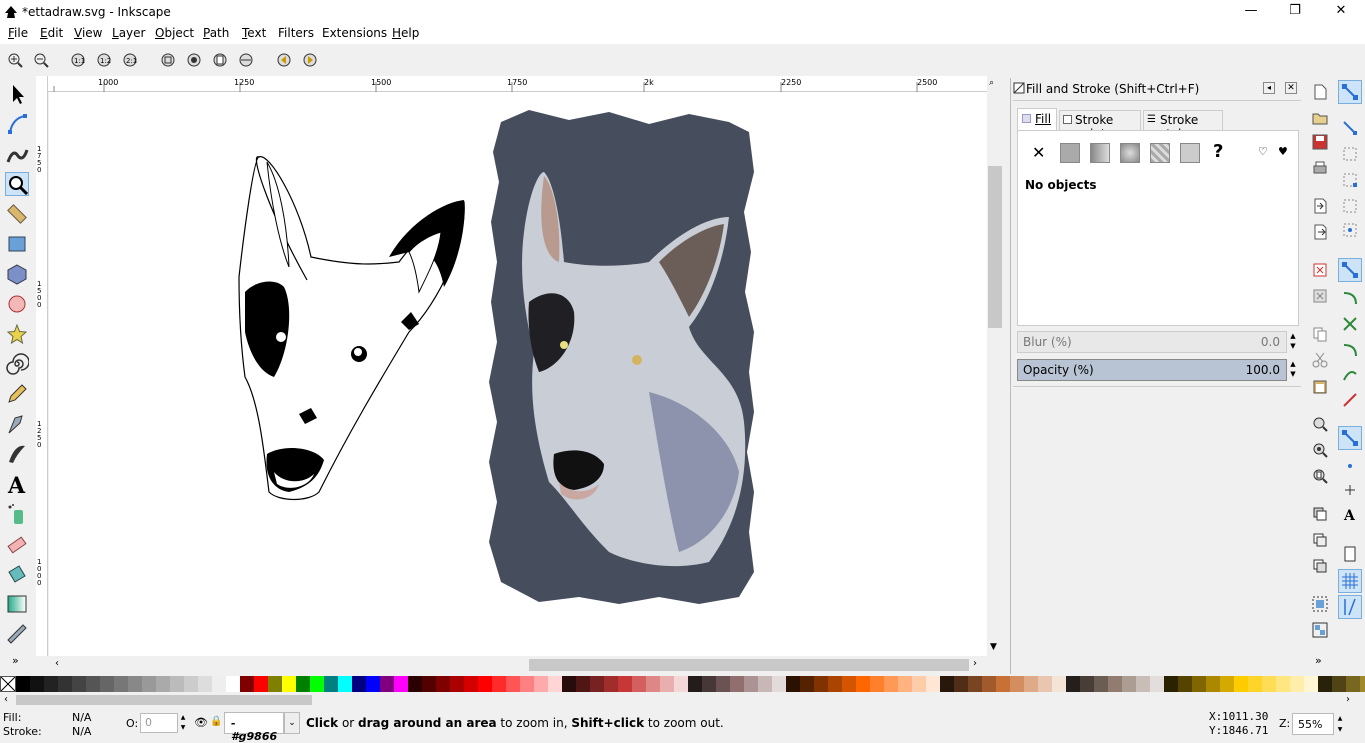 This screenshot has height=743, width=1365. I want to click on duplicate-icon, so click(1320, 514).